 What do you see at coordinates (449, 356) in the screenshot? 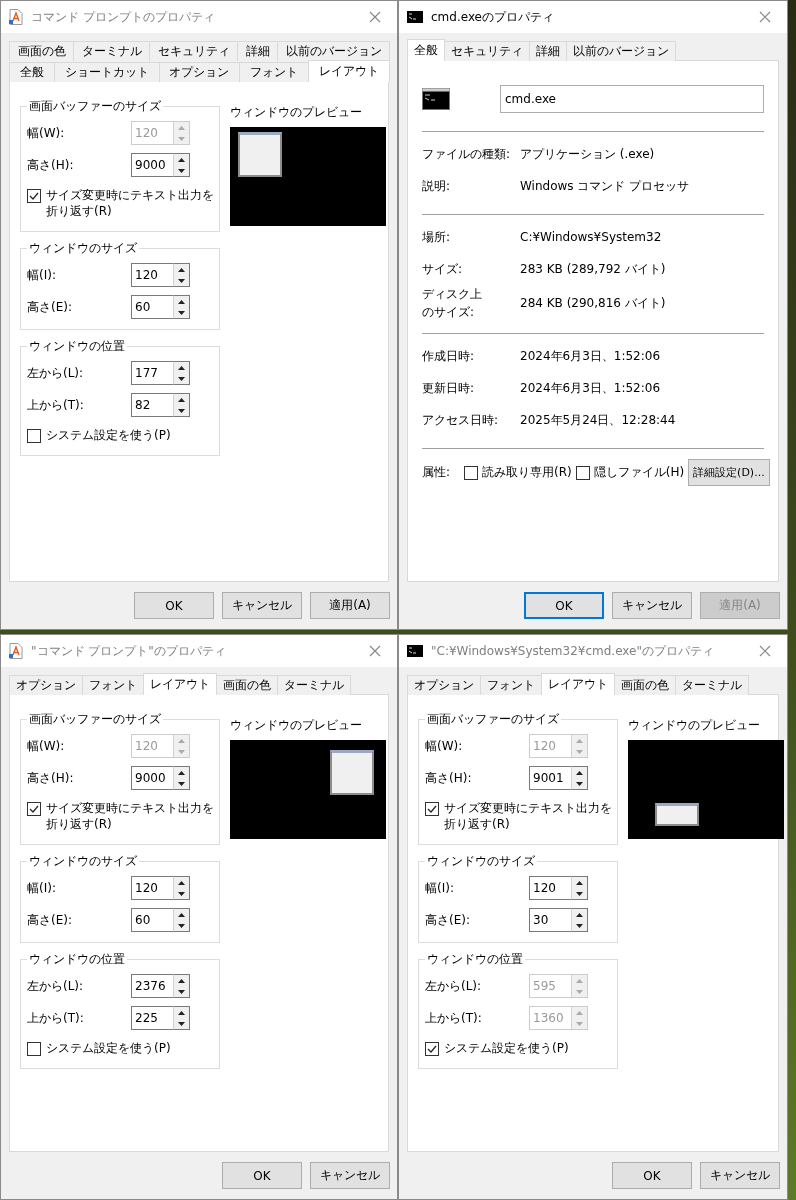
I see `property-label: 作成日時:` at bounding box center [449, 356].